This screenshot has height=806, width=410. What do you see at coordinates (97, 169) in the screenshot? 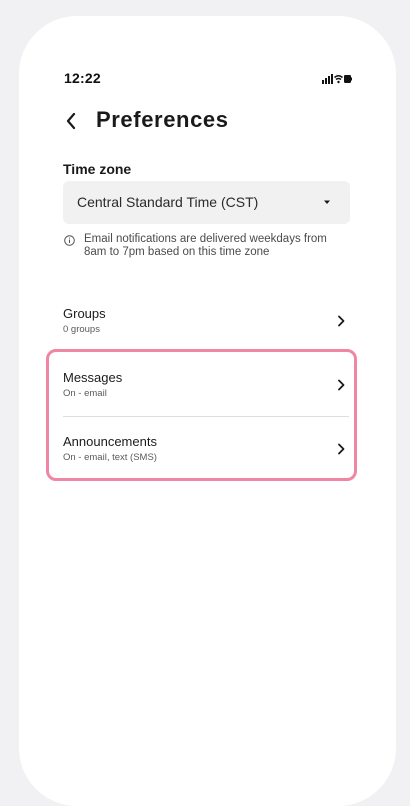
I see `time-zone-label: Time zone` at bounding box center [97, 169].